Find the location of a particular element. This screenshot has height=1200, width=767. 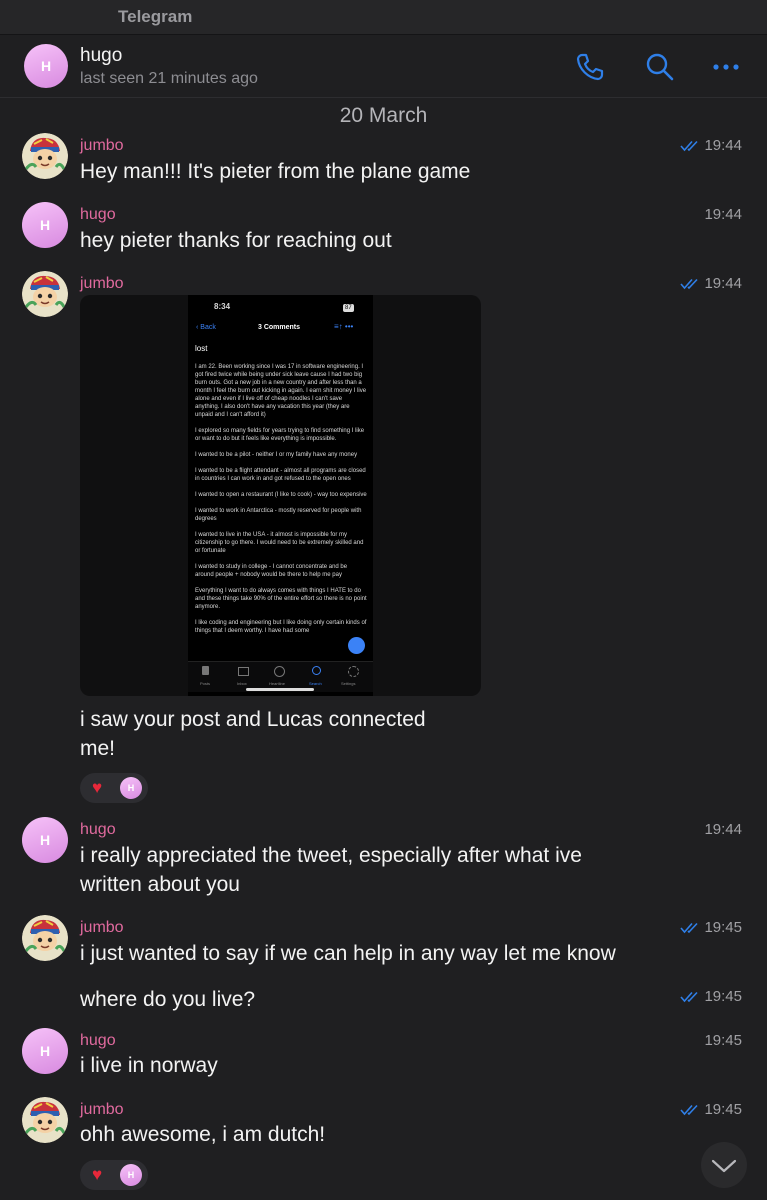

message-text: where do you live? is located at coordinates (168, 999).